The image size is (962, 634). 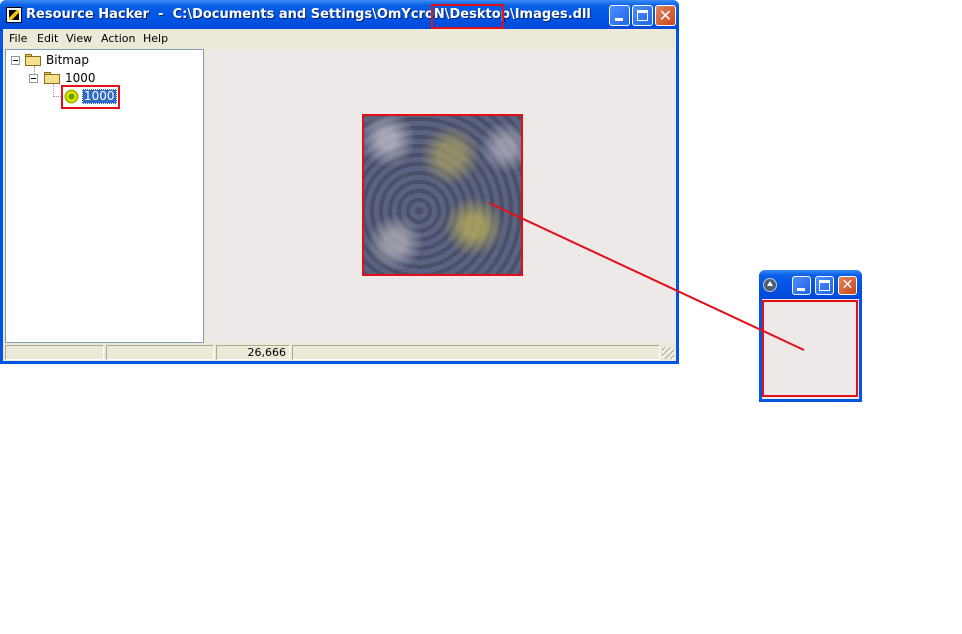 What do you see at coordinates (552, 14) in the screenshot?
I see `title-filename: Images.dll` at bounding box center [552, 14].